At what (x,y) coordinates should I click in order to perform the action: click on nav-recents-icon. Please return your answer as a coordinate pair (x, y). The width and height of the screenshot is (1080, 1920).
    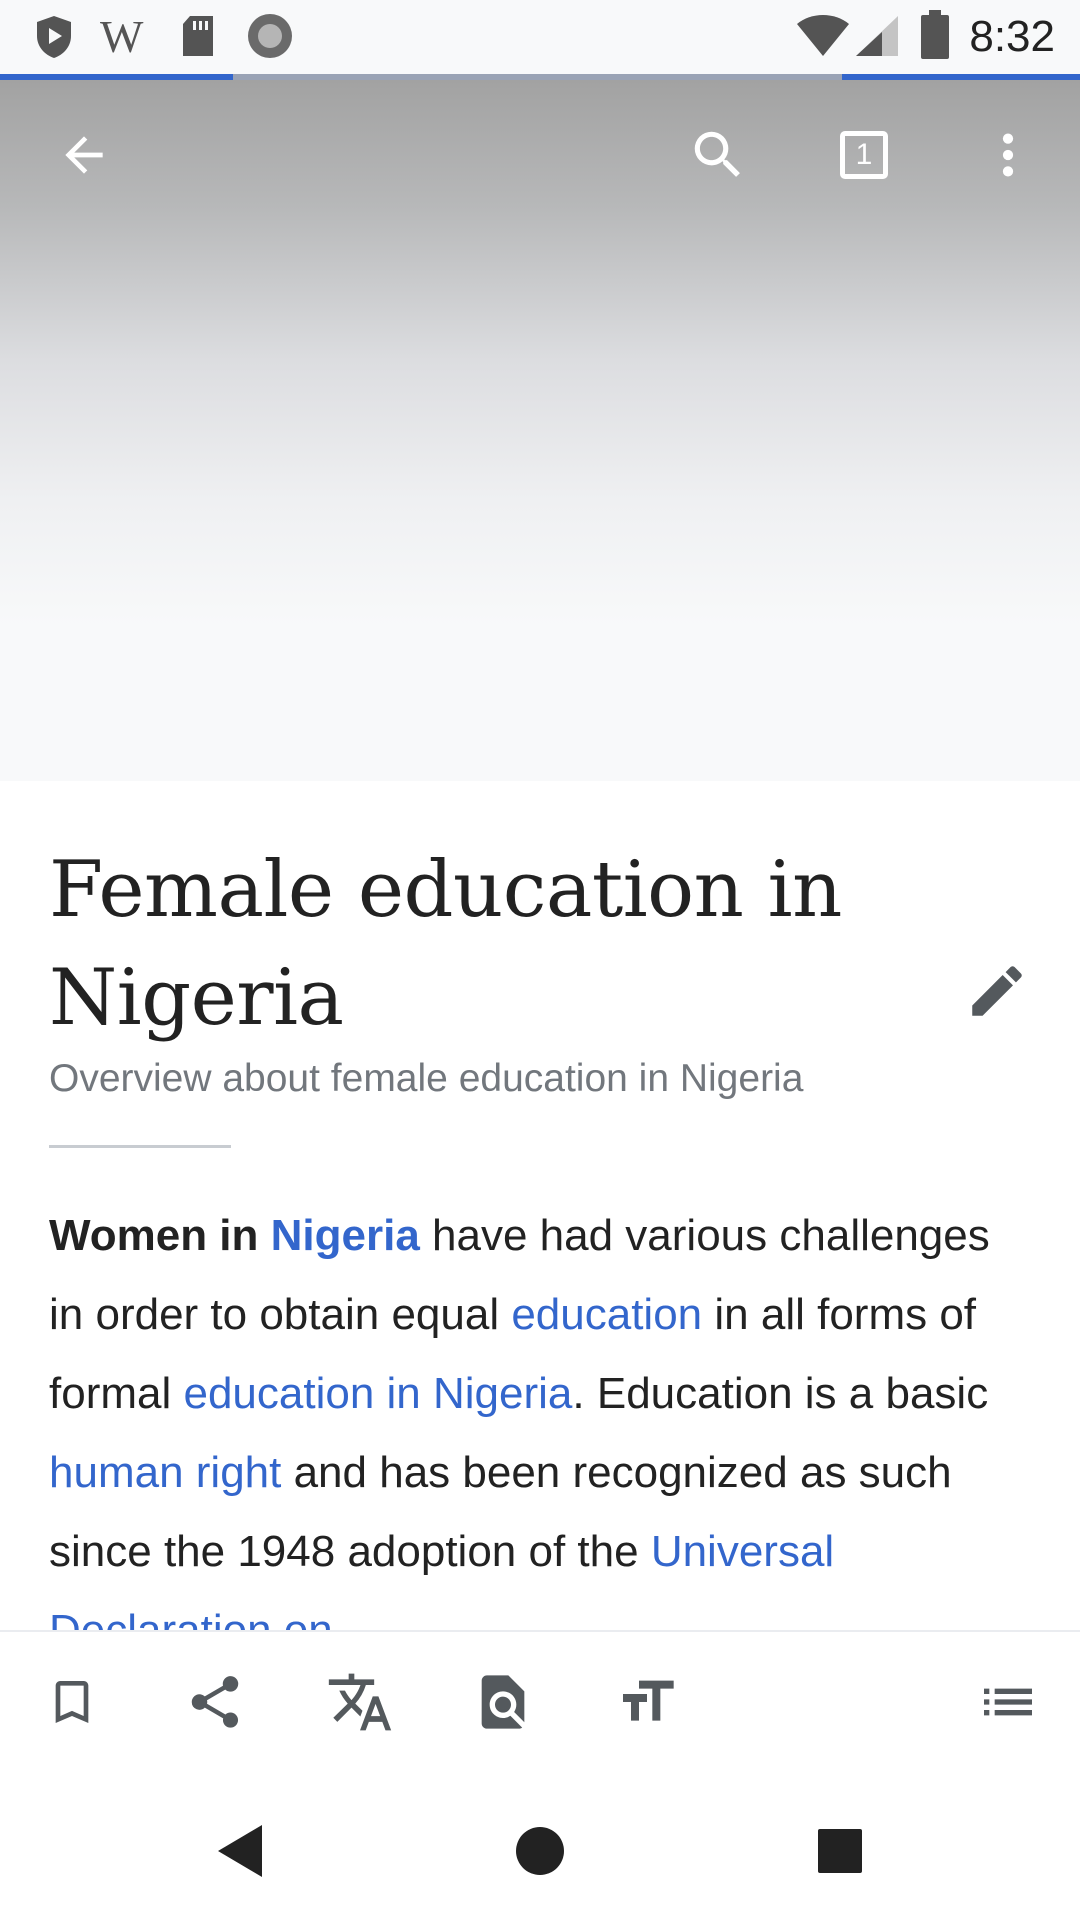
    Looking at the image, I should click on (840, 1851).